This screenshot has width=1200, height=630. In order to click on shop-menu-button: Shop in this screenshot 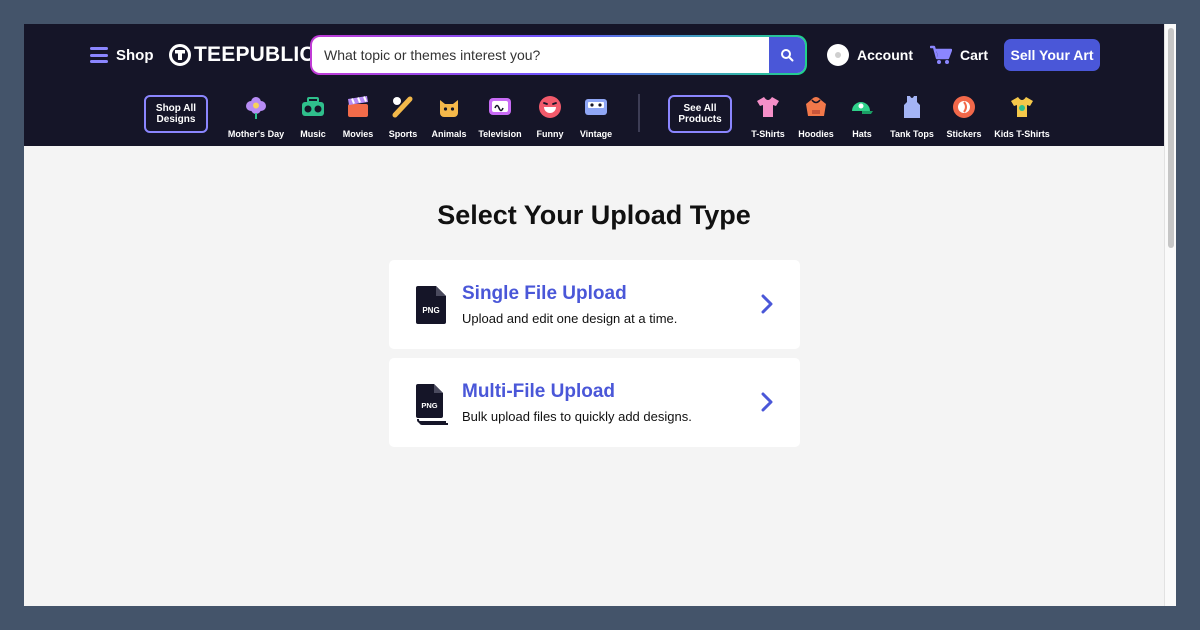, I will do `click(122, 55)`.